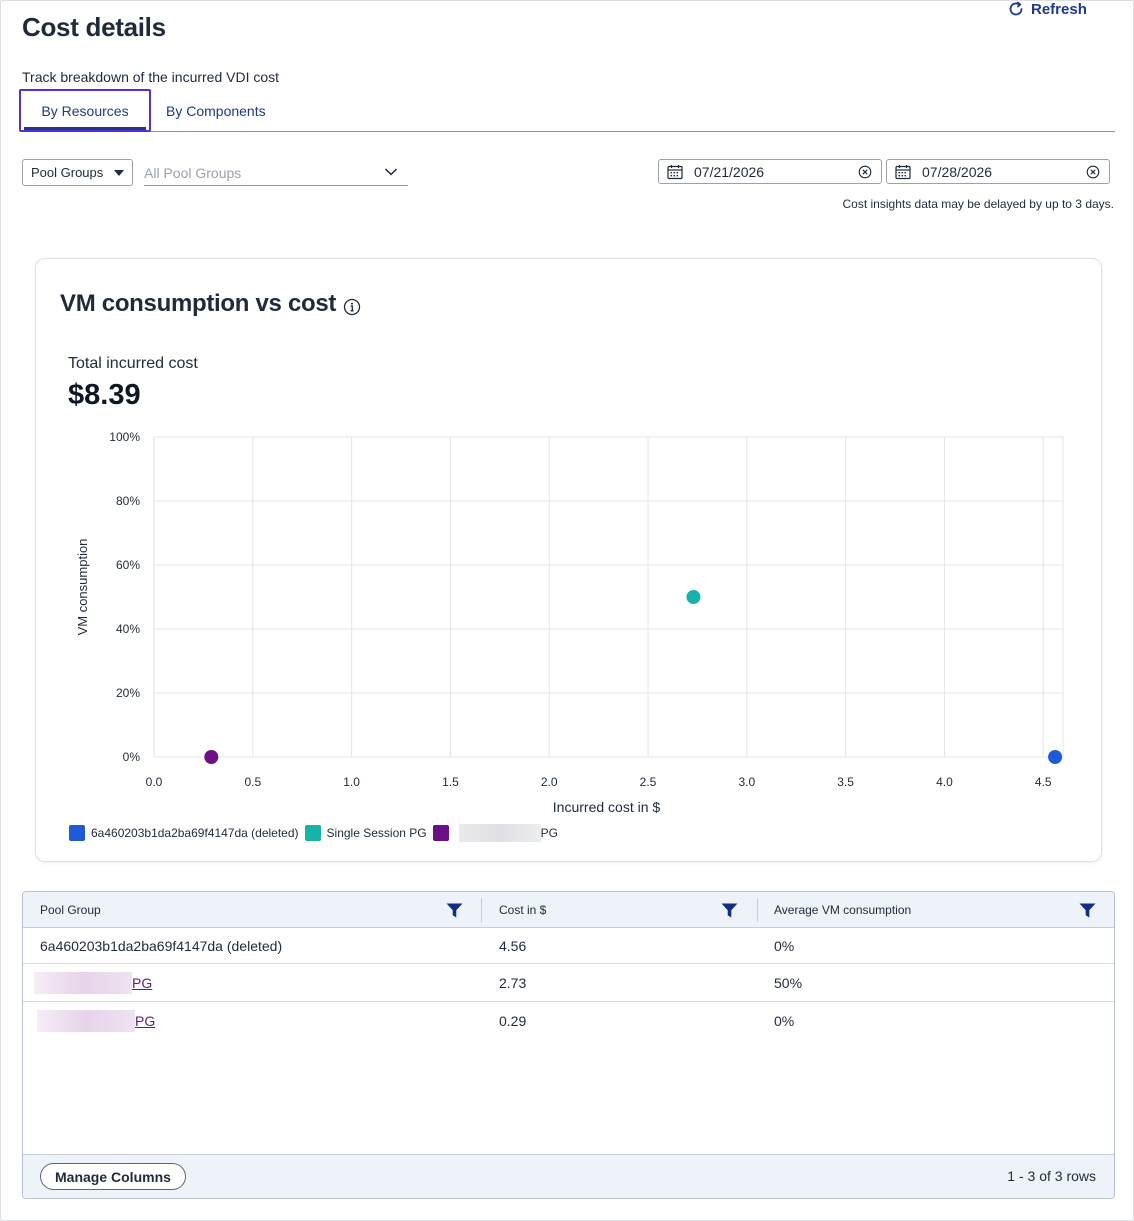 This screenshot has height=1221, width=1134. I want to click on start-date-value: 07/21/2026, so click(729, 172).